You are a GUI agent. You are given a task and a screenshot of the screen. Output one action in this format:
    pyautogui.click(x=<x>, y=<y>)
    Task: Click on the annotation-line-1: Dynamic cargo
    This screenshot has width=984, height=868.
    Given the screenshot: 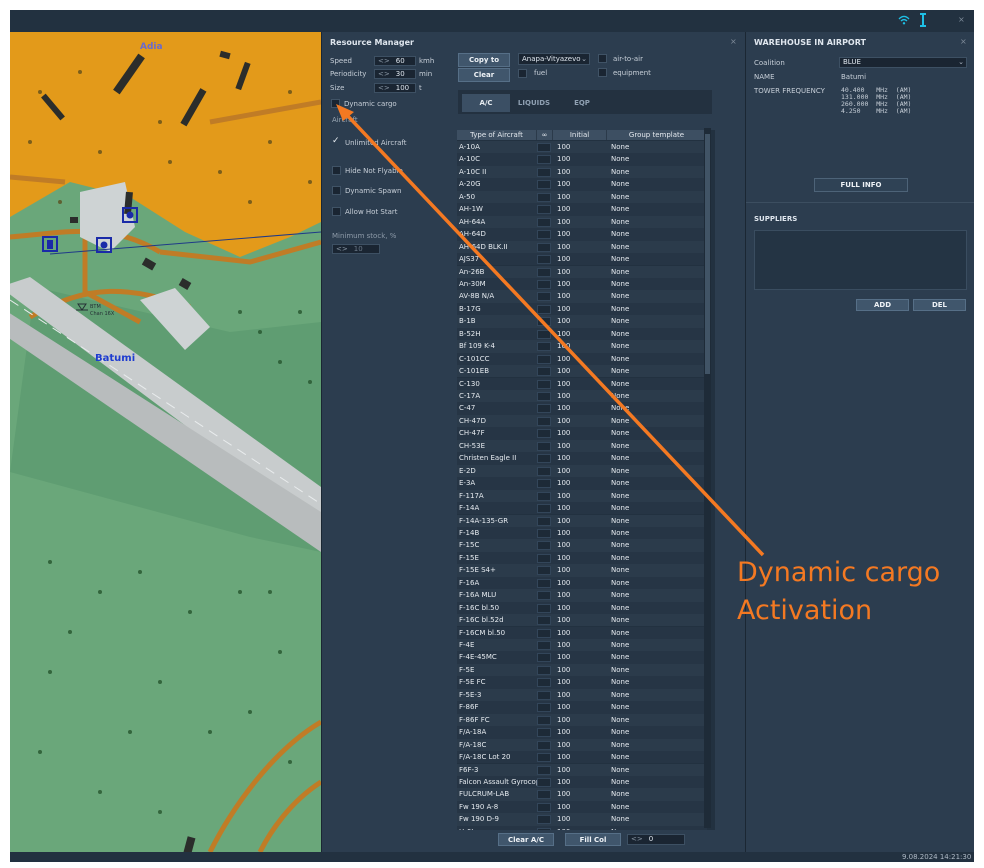 What is the action you would take?
    pyautogui.click(x=839, y=572)
    